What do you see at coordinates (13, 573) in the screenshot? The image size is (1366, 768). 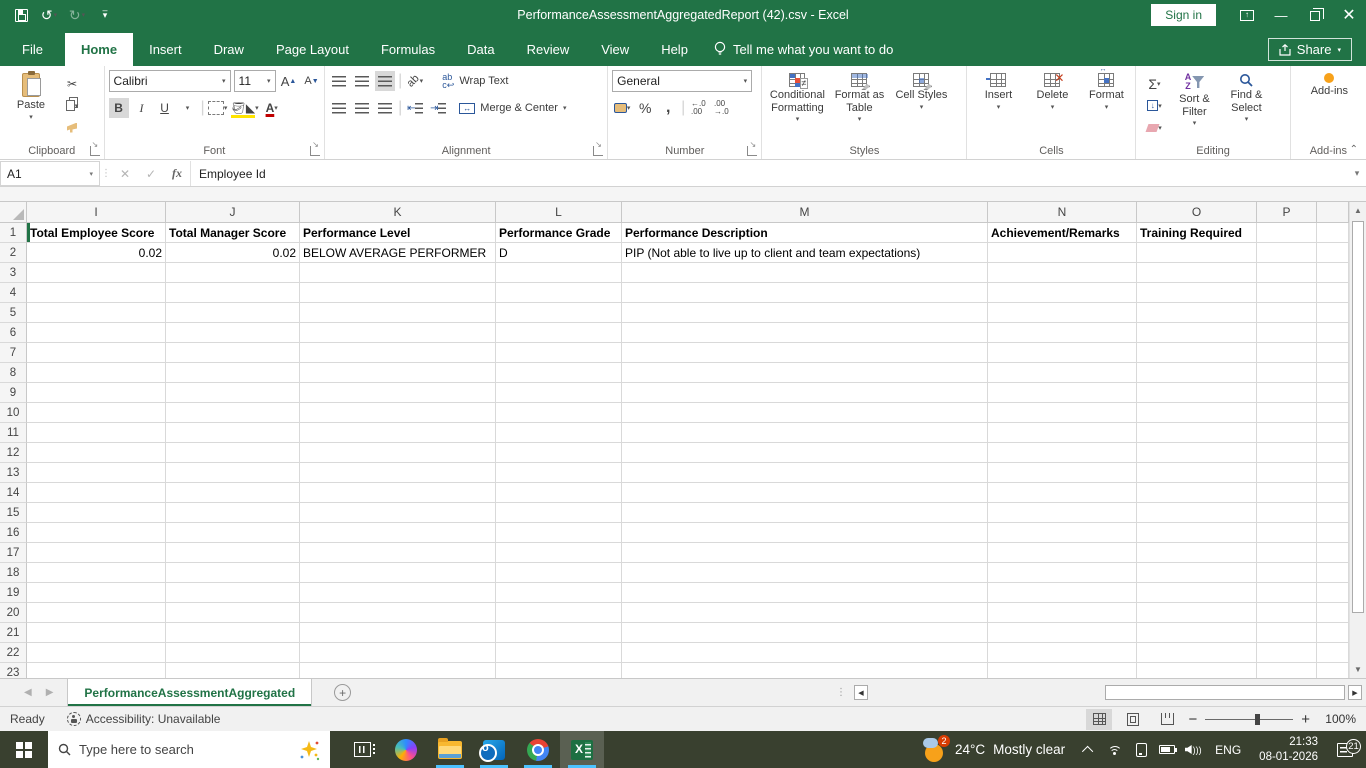 I see `row-header-18: 18` at bounding box center [13, 573].